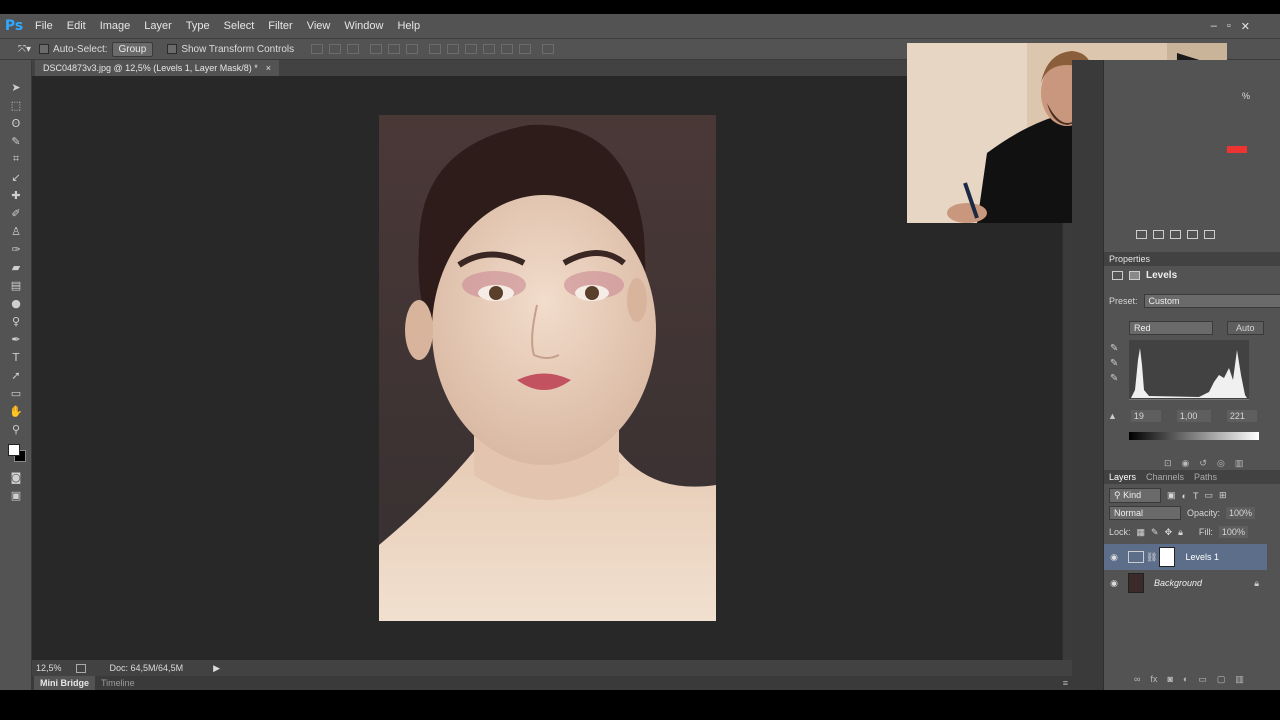 The image size is (1280, 720). Describe the element at coordinates (1114, 363) in the screenshot. I see `gray-point-eyedropper-icon: ✎` at that location.